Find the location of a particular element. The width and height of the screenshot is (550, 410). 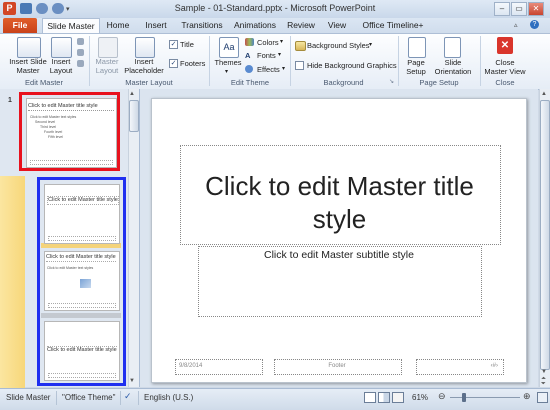

group-label-page-setup: Page Setup is located at coordinates (439, 82).